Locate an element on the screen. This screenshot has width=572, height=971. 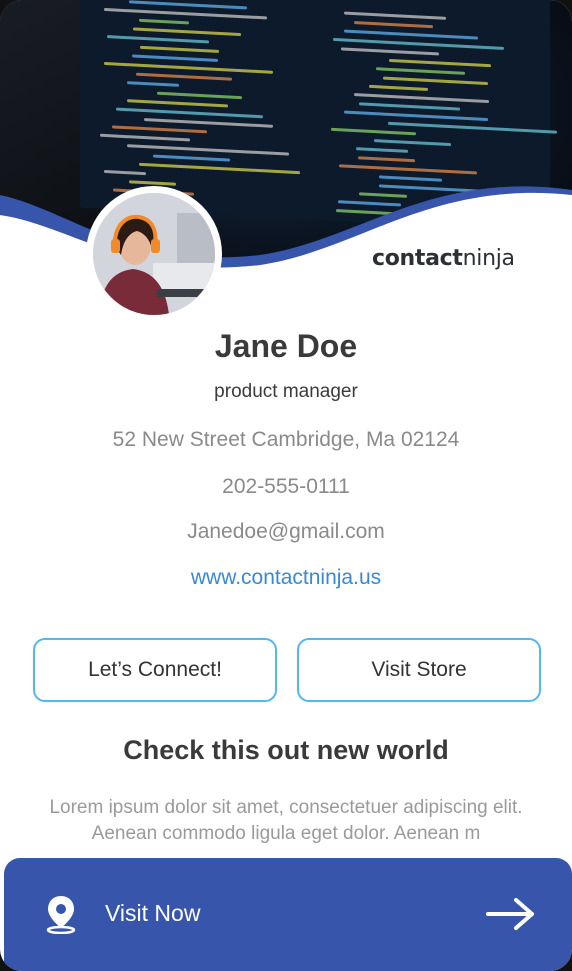
contact-phone: 202-555-0111 is located at coordinates (286, 487).